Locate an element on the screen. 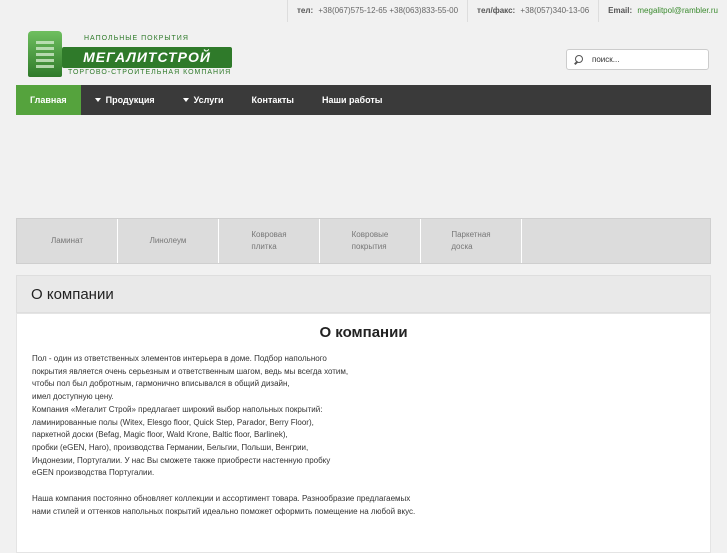  search-icon is located at coordinates (579, 59).